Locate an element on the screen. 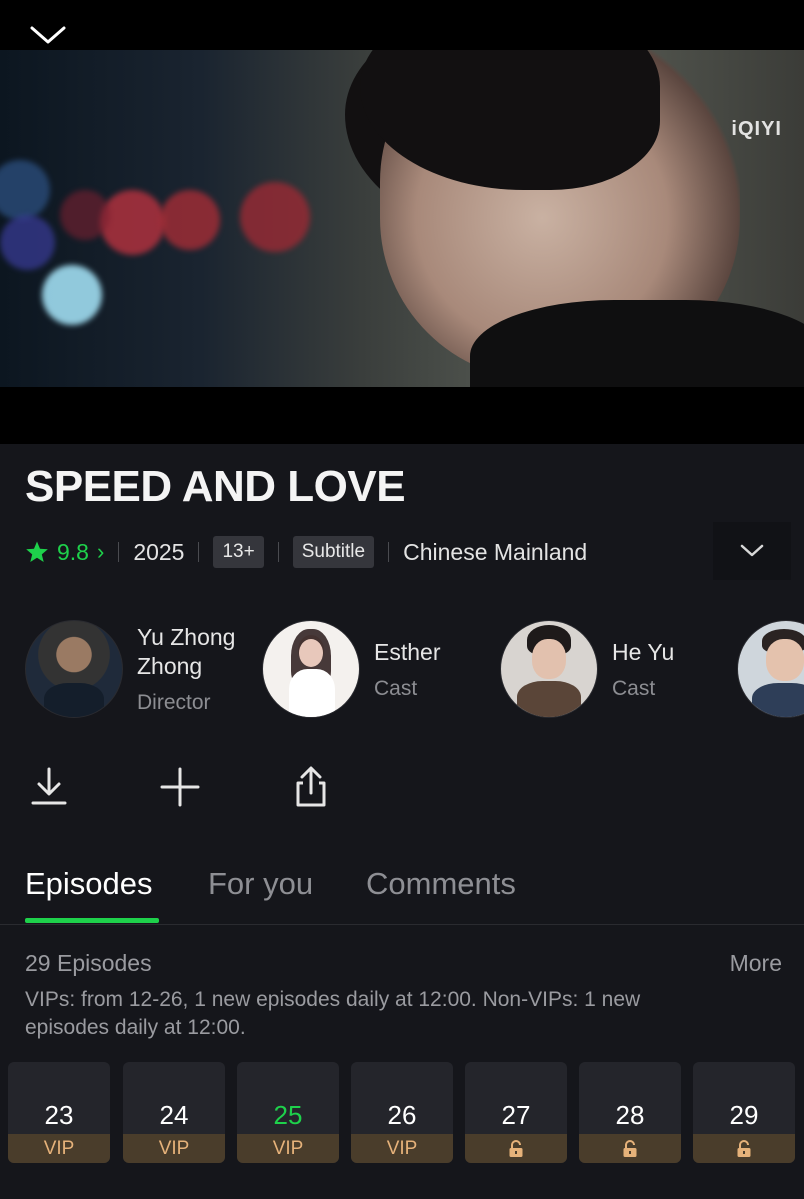 This screenshot has height=1199, width=804. content-tabs: Episodes For you Comments is located at coordinates (402, 892).